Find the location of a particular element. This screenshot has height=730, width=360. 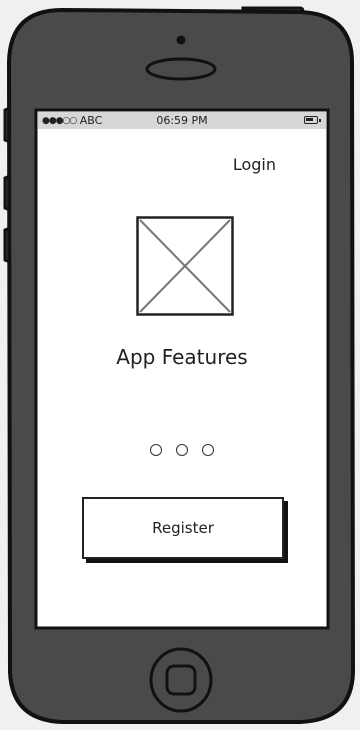

status-bar: ●●●○○ ABC 06:59 PM is located at coordinates (182, 120).